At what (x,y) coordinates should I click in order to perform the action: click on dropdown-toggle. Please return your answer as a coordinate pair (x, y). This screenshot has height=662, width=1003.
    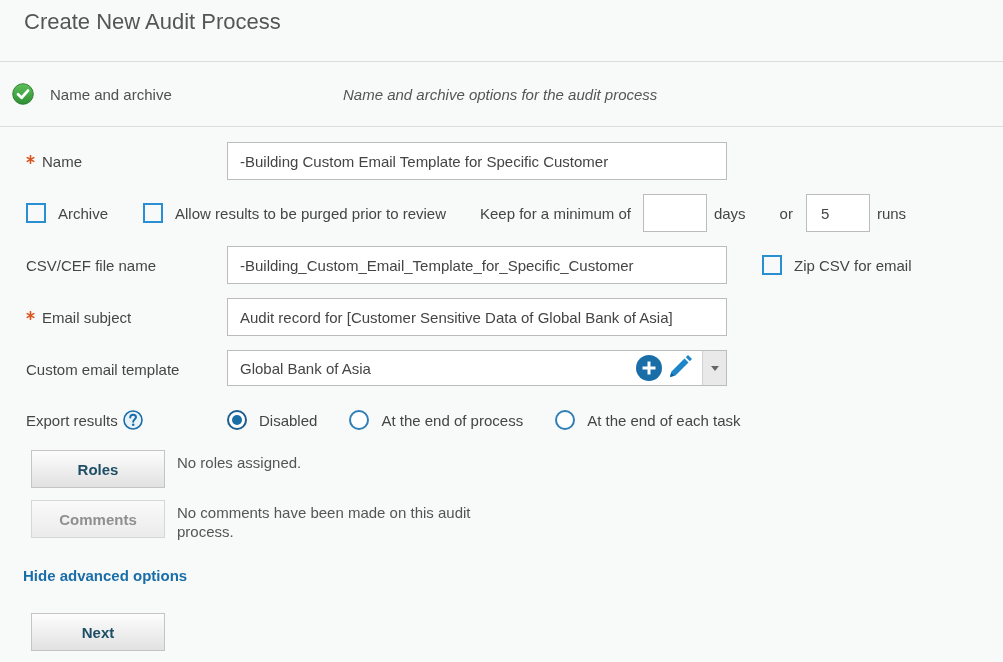
    Looking at the image, I should click on (714, 368).